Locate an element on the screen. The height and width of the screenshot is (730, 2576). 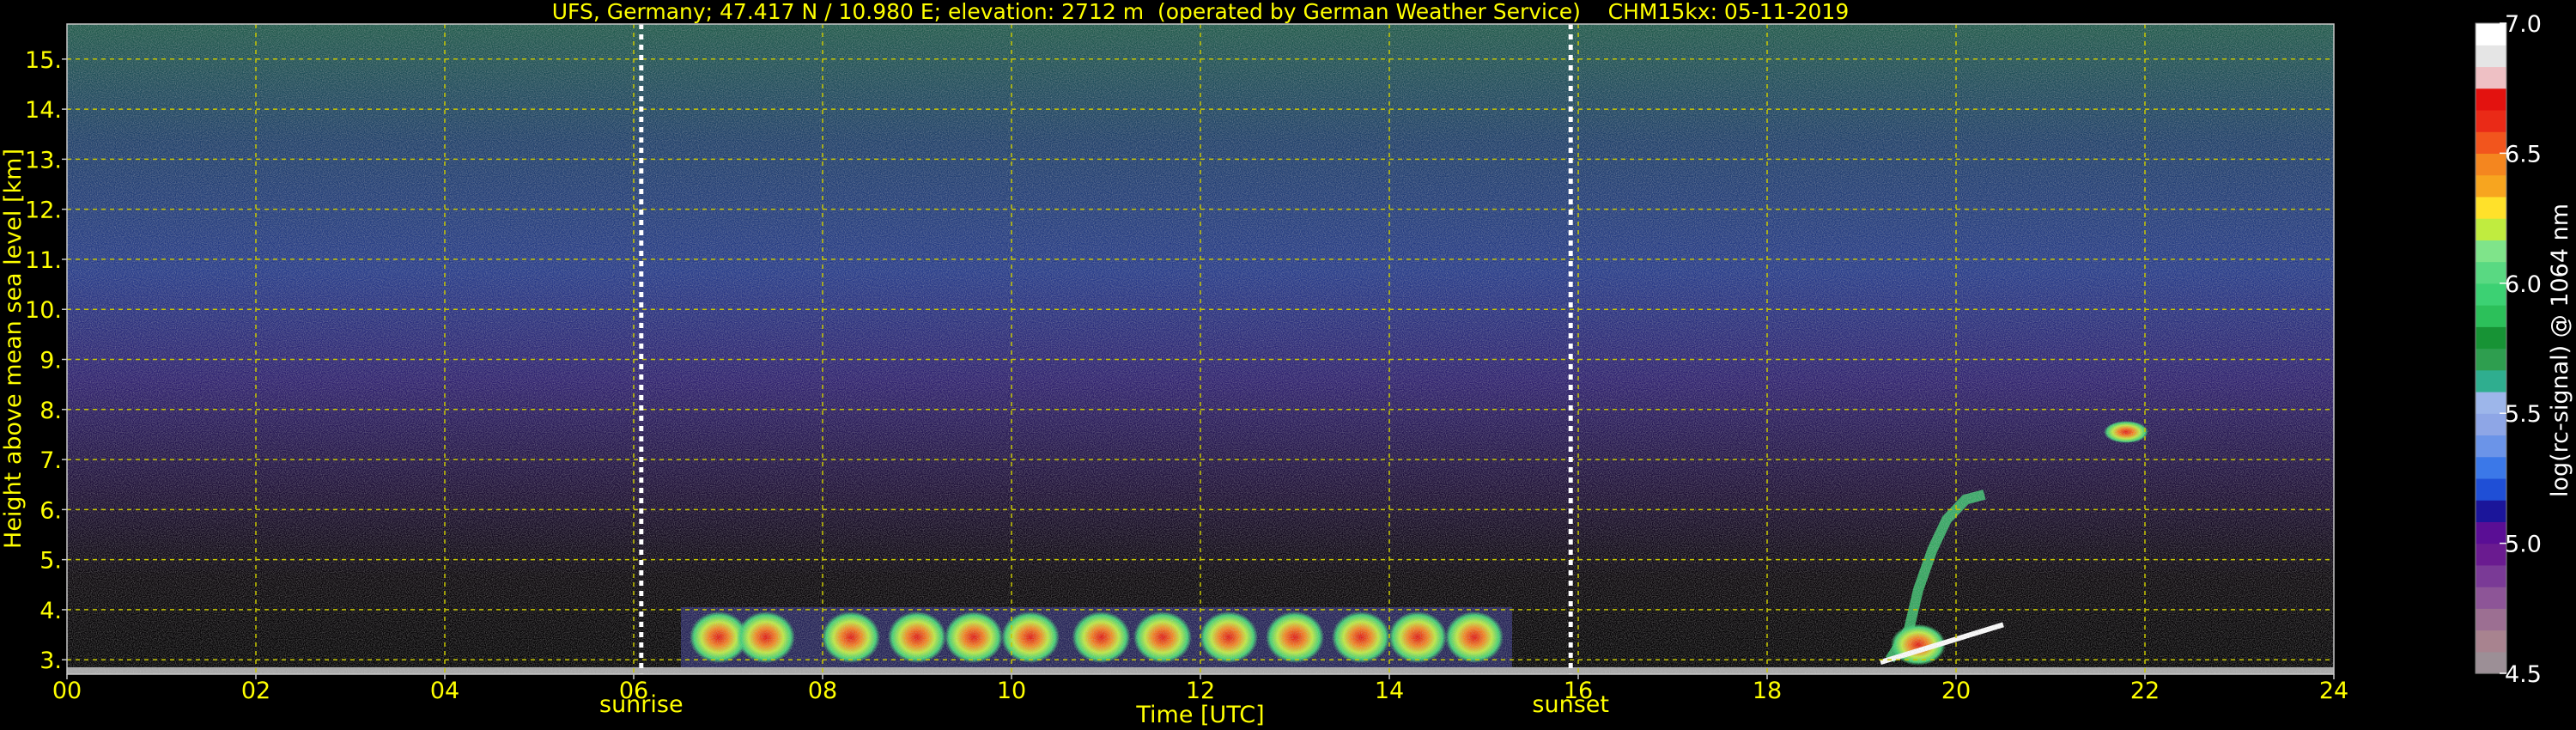
y-tick-label: 3. is located at coordinates (50, 661).